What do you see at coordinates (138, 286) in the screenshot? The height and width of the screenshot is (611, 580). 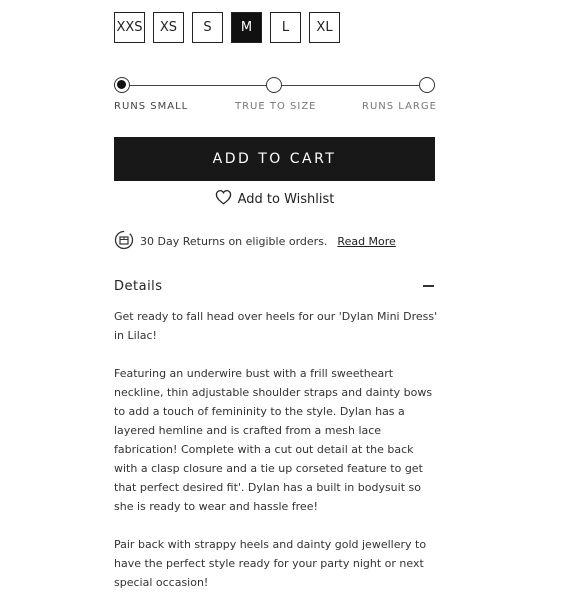 I see `details-title: Details` at bounding box center [138, 286].